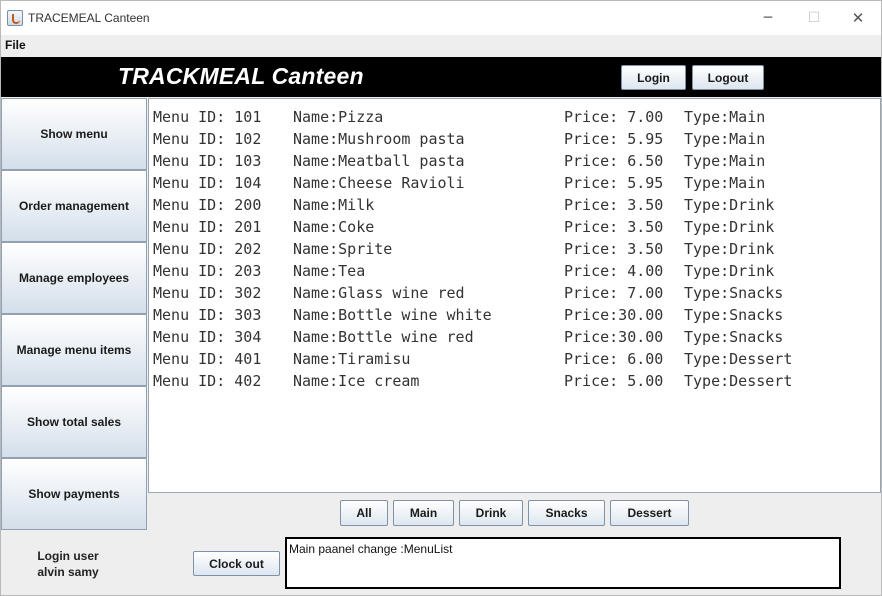  I want to click on menu-price: Price: 6.50, so click(614, 161).